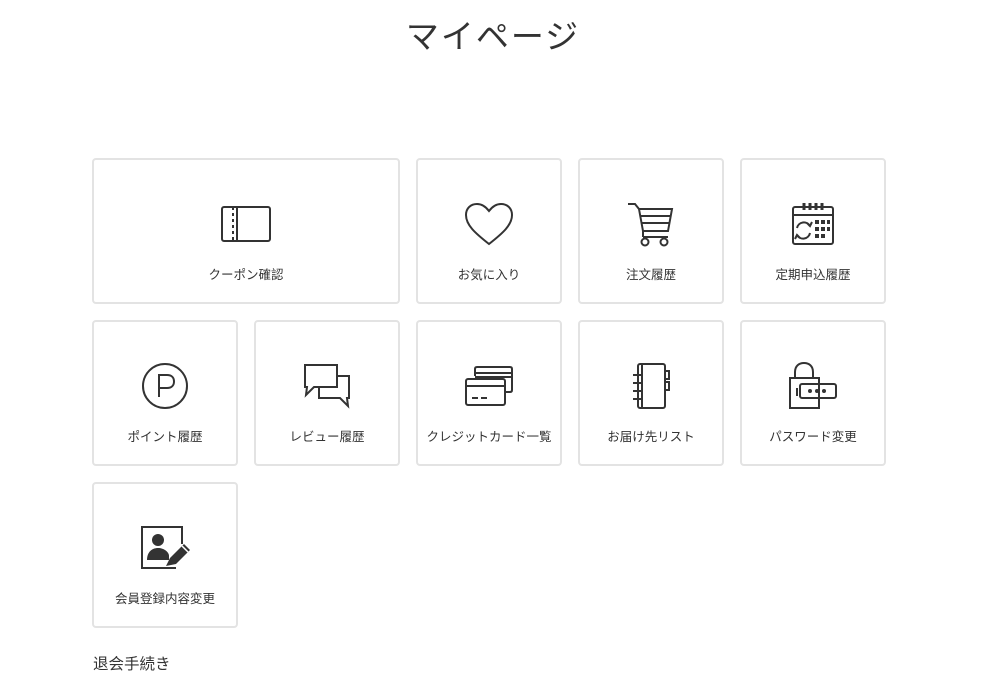  I want to click on address-book-icon, so click(651, 386).